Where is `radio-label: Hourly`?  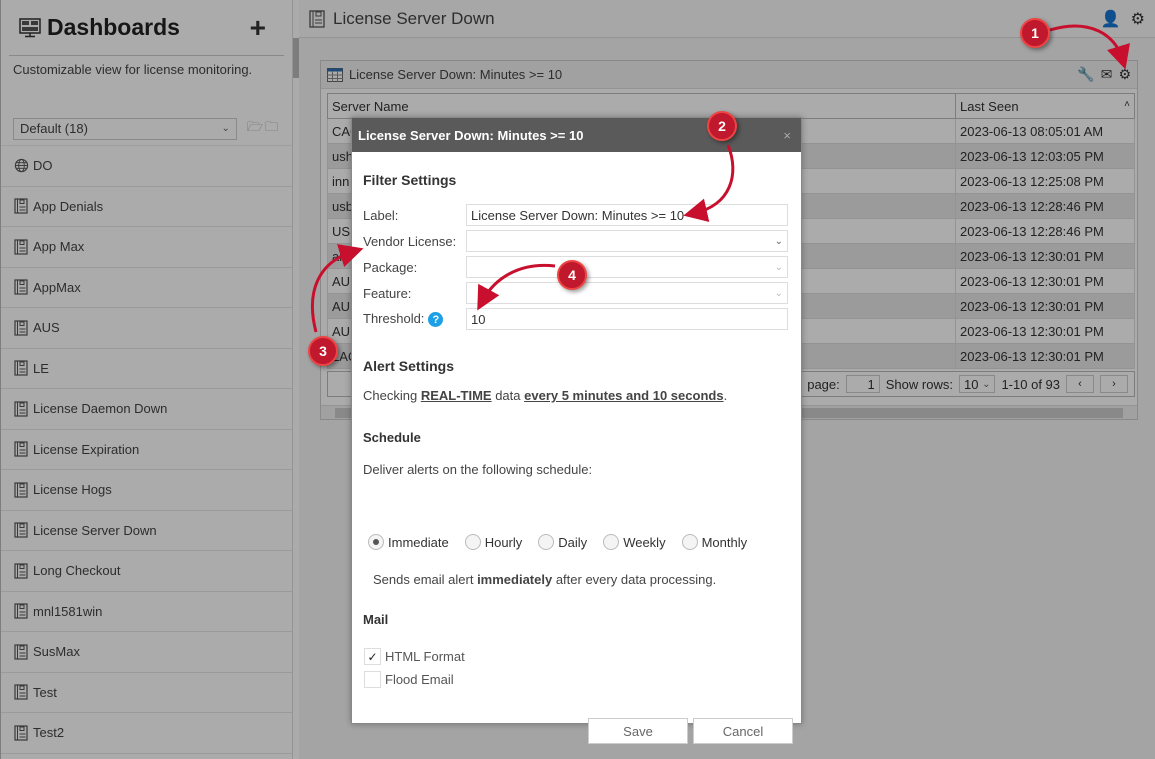 radio-label: Hourly is located at coordinates (503, 542).